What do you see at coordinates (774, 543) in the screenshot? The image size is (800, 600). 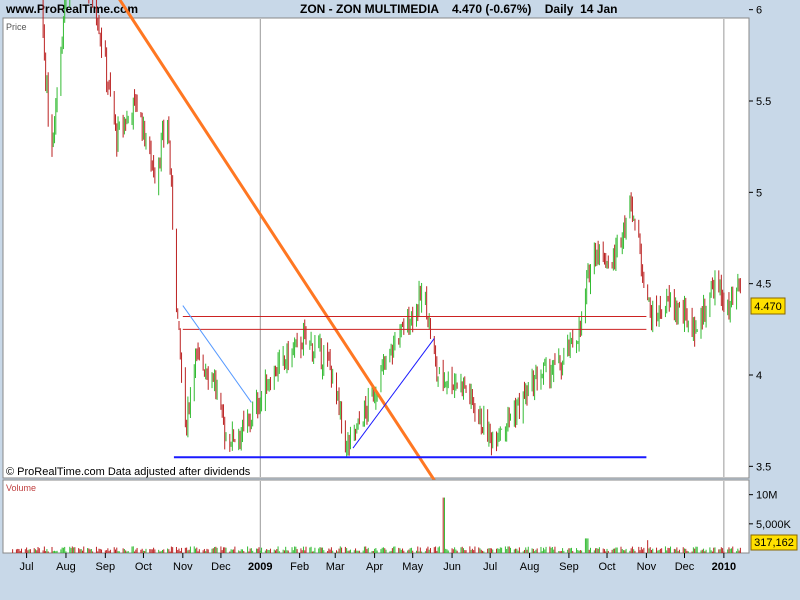 I see `current-volume-text: 317,162` at bounding box center [774, 543].